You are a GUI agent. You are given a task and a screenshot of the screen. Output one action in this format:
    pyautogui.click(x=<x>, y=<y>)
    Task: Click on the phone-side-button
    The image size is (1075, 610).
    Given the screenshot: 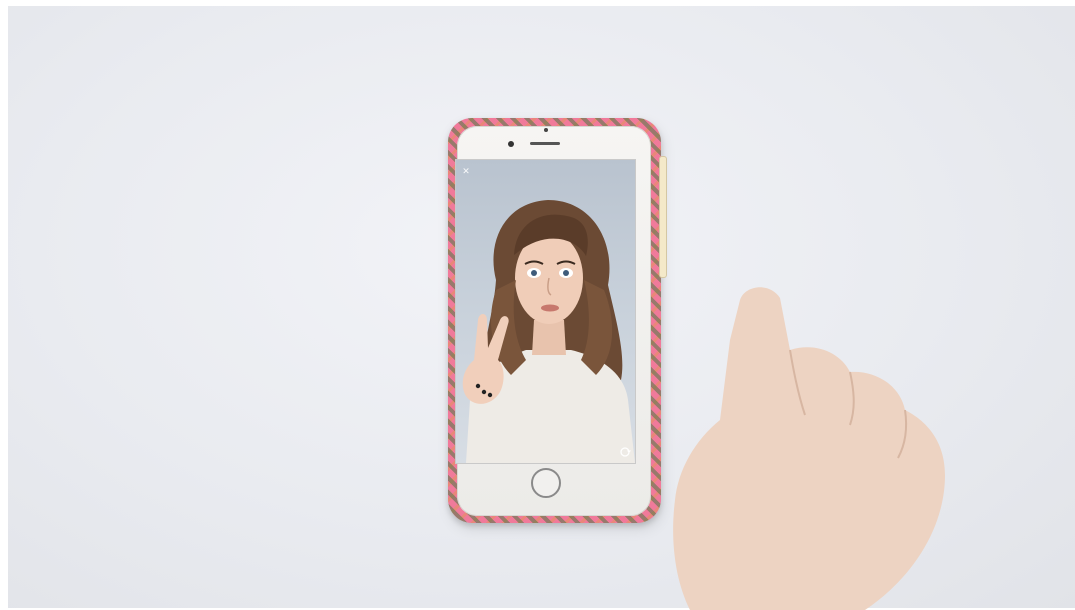 What is the action you would take?
    pyautogui.click(x=663, y=217)
    